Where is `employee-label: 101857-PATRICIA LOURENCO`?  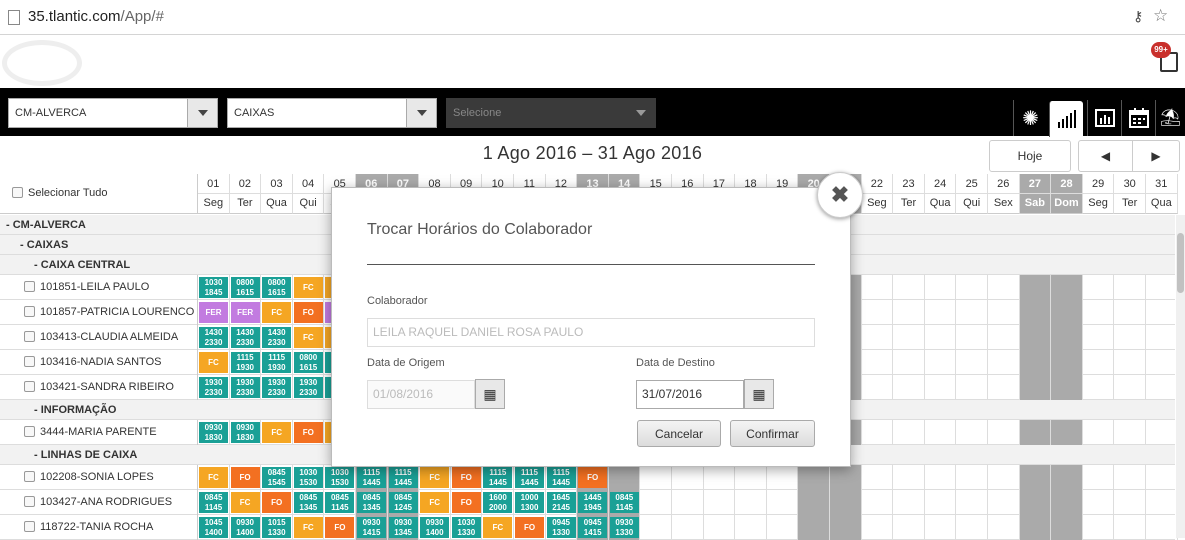 employee-label: 101857-PATRICIA LOURENCO is located at coordinates (99, 312).